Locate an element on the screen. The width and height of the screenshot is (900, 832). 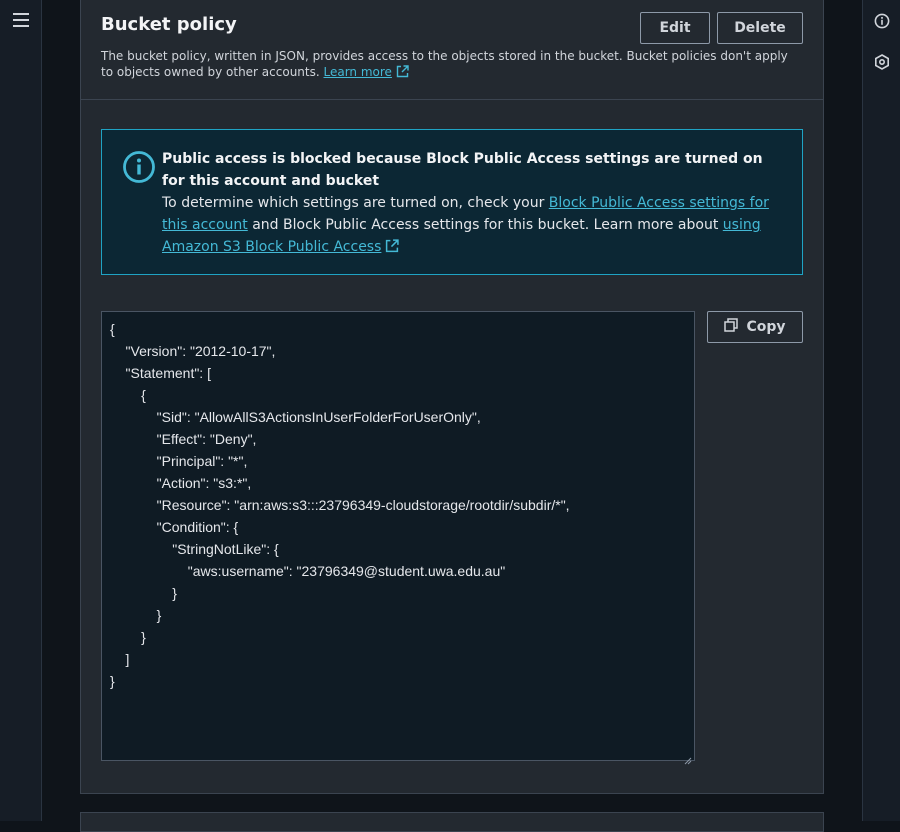
delete-button: Delete is located at coordinates (760, 28).